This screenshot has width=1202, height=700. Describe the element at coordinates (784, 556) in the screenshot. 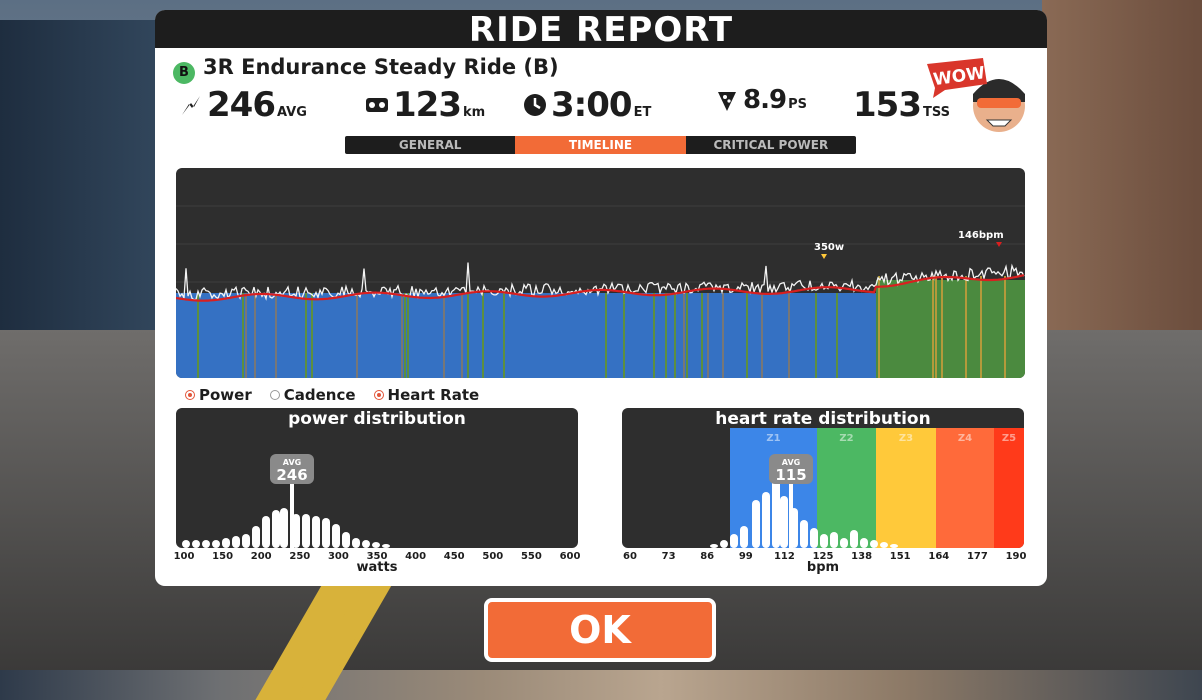

I see `axis-tick-label: 112` at that location.